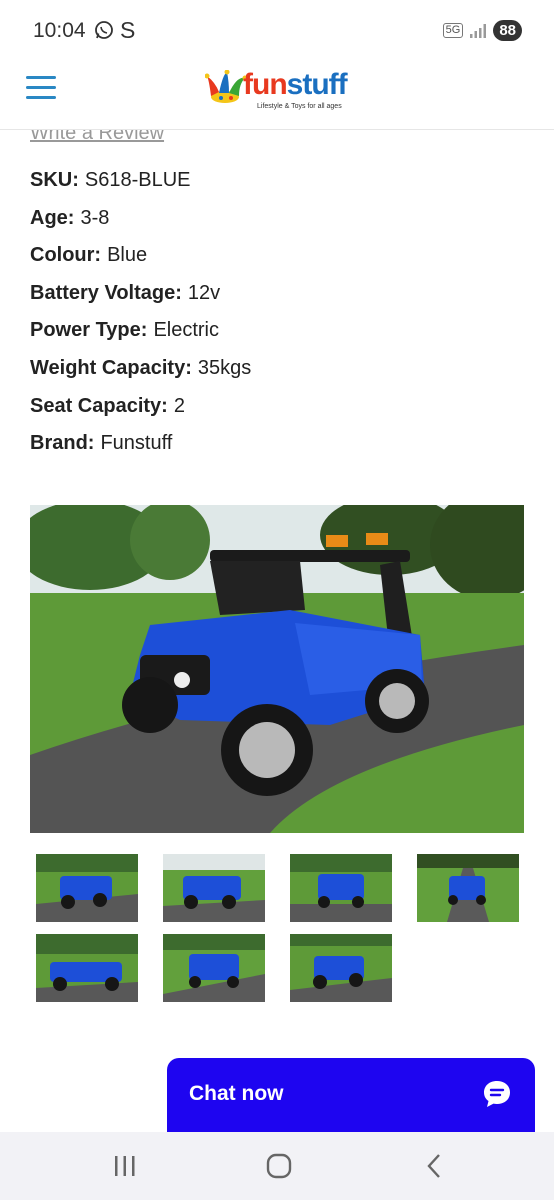  I want to click on battery-level: 88, so click(507, 30).